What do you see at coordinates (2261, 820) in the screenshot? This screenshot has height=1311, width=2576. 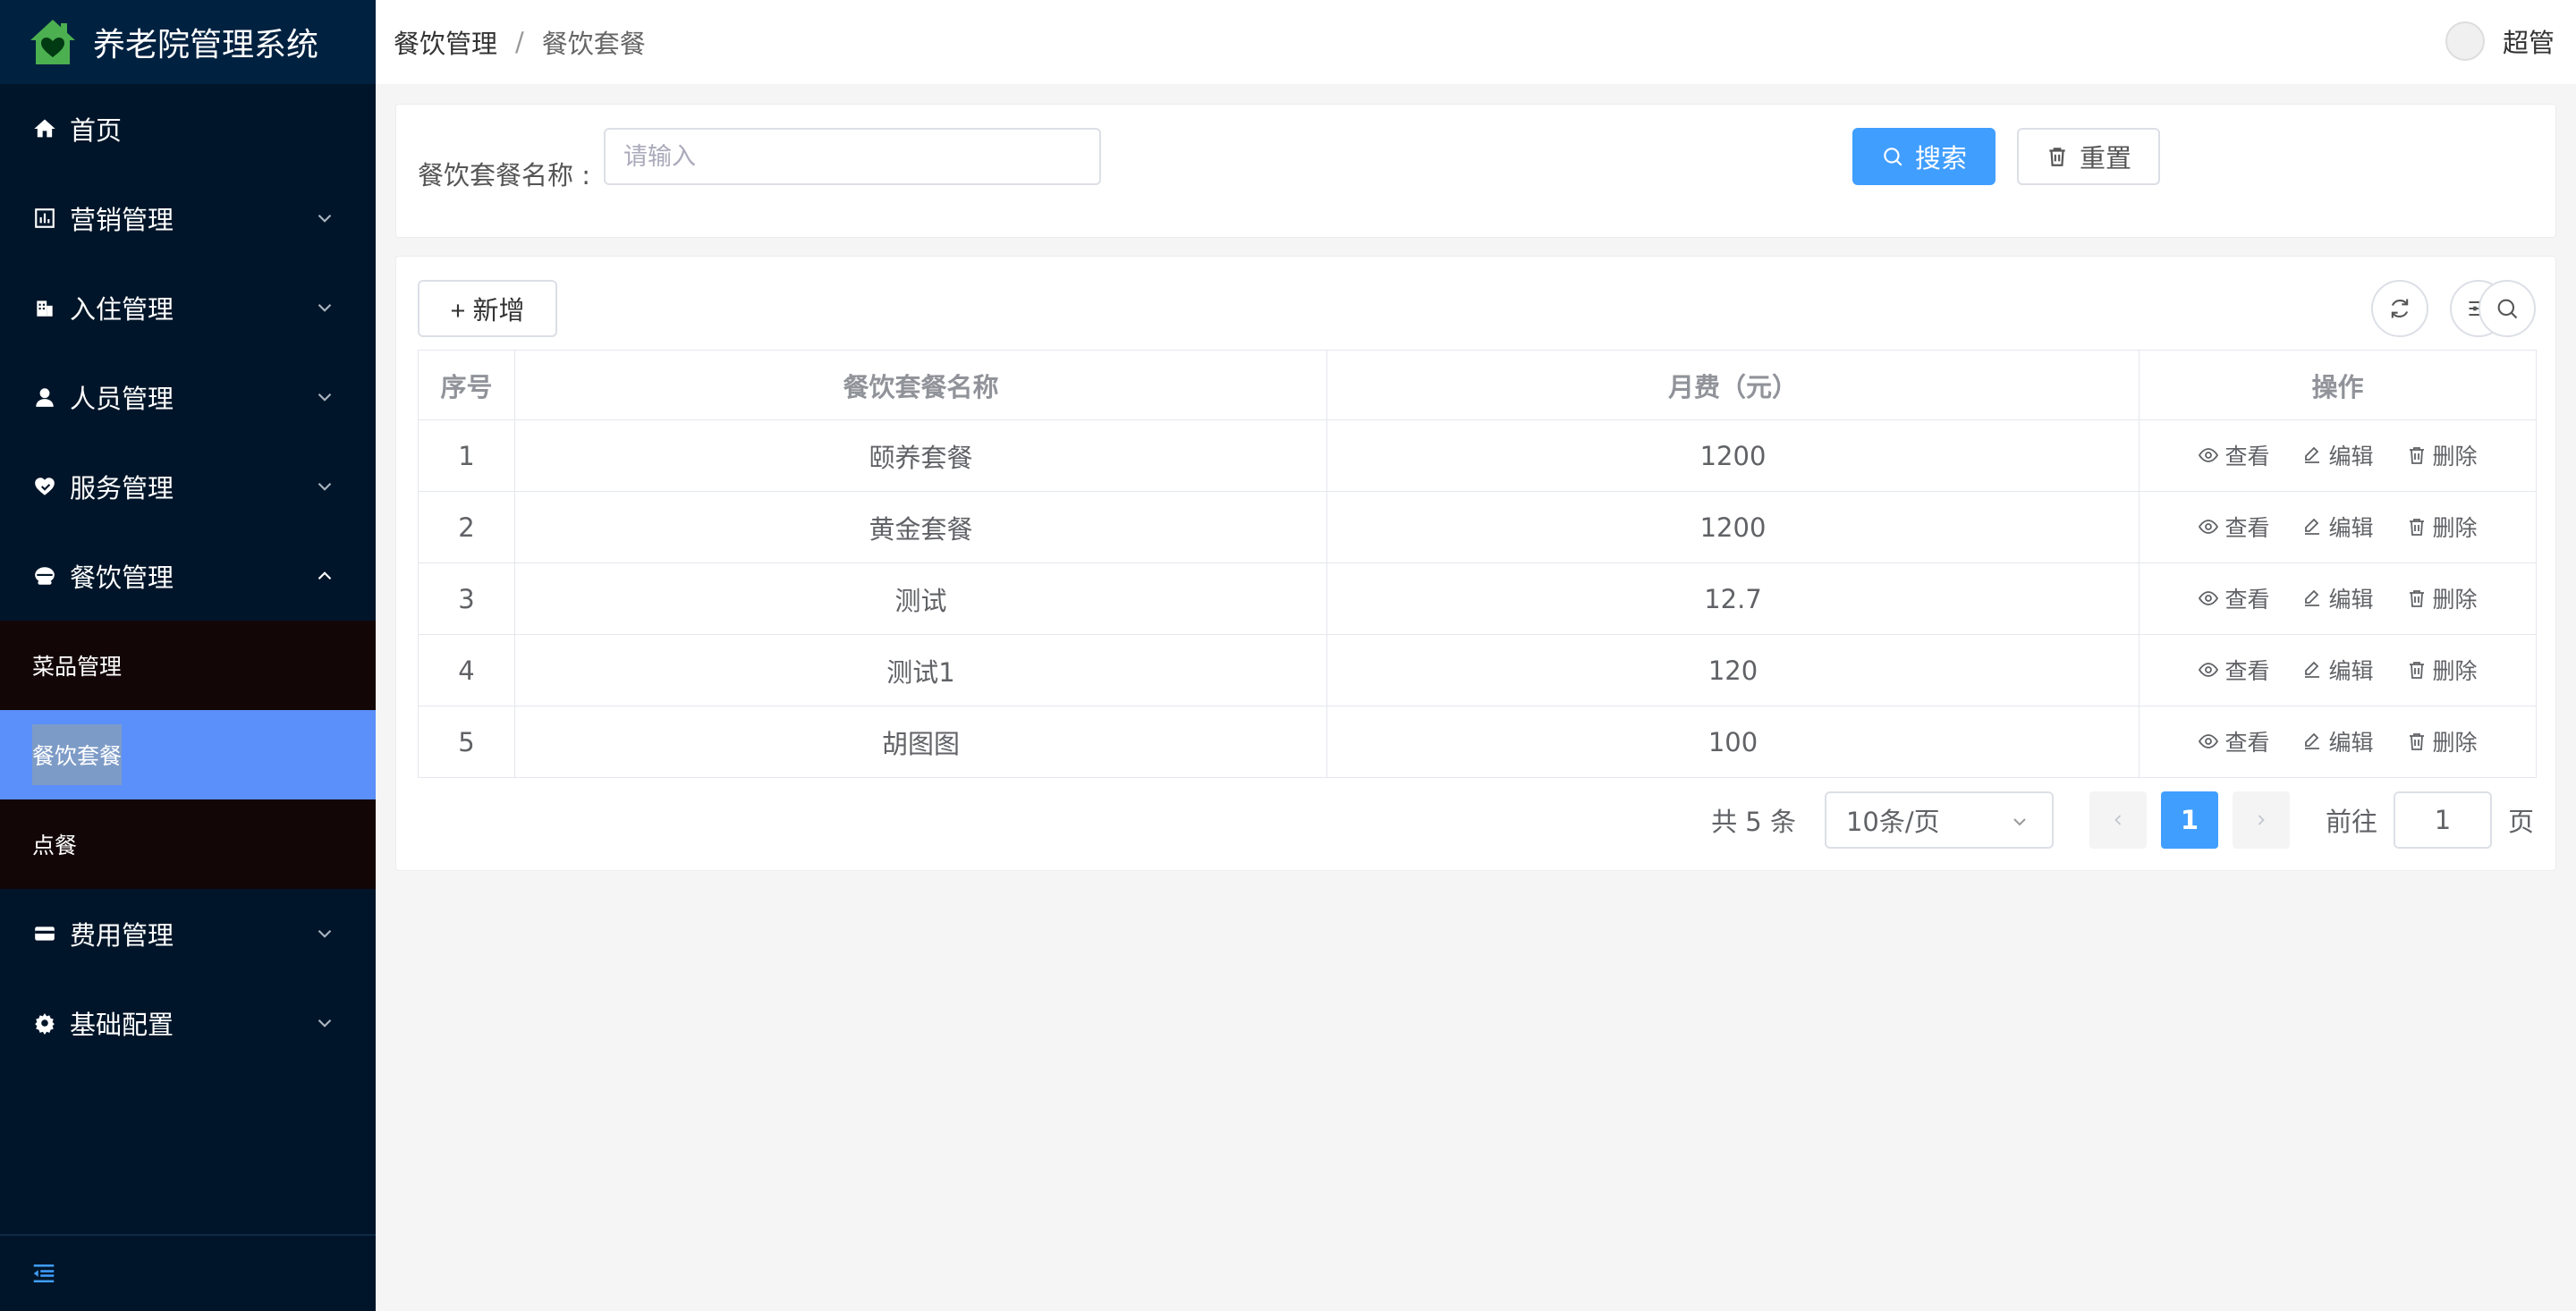 I see `next-page-button` at bounding box center [2261, 820].